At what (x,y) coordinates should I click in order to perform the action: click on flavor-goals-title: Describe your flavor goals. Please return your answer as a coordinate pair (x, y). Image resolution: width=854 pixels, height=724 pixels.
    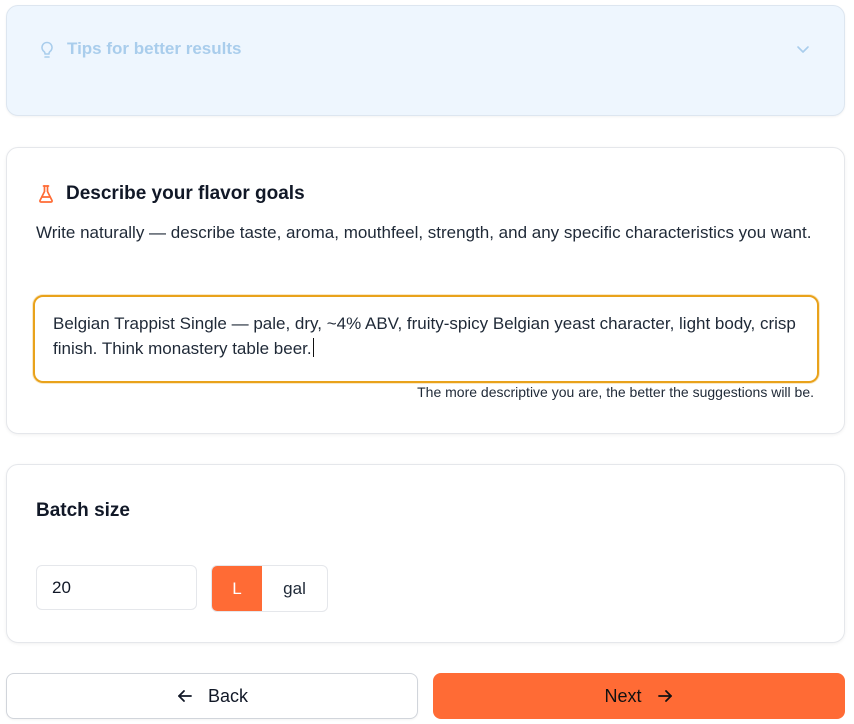
    Looking at the image, I should click on (185, 193).